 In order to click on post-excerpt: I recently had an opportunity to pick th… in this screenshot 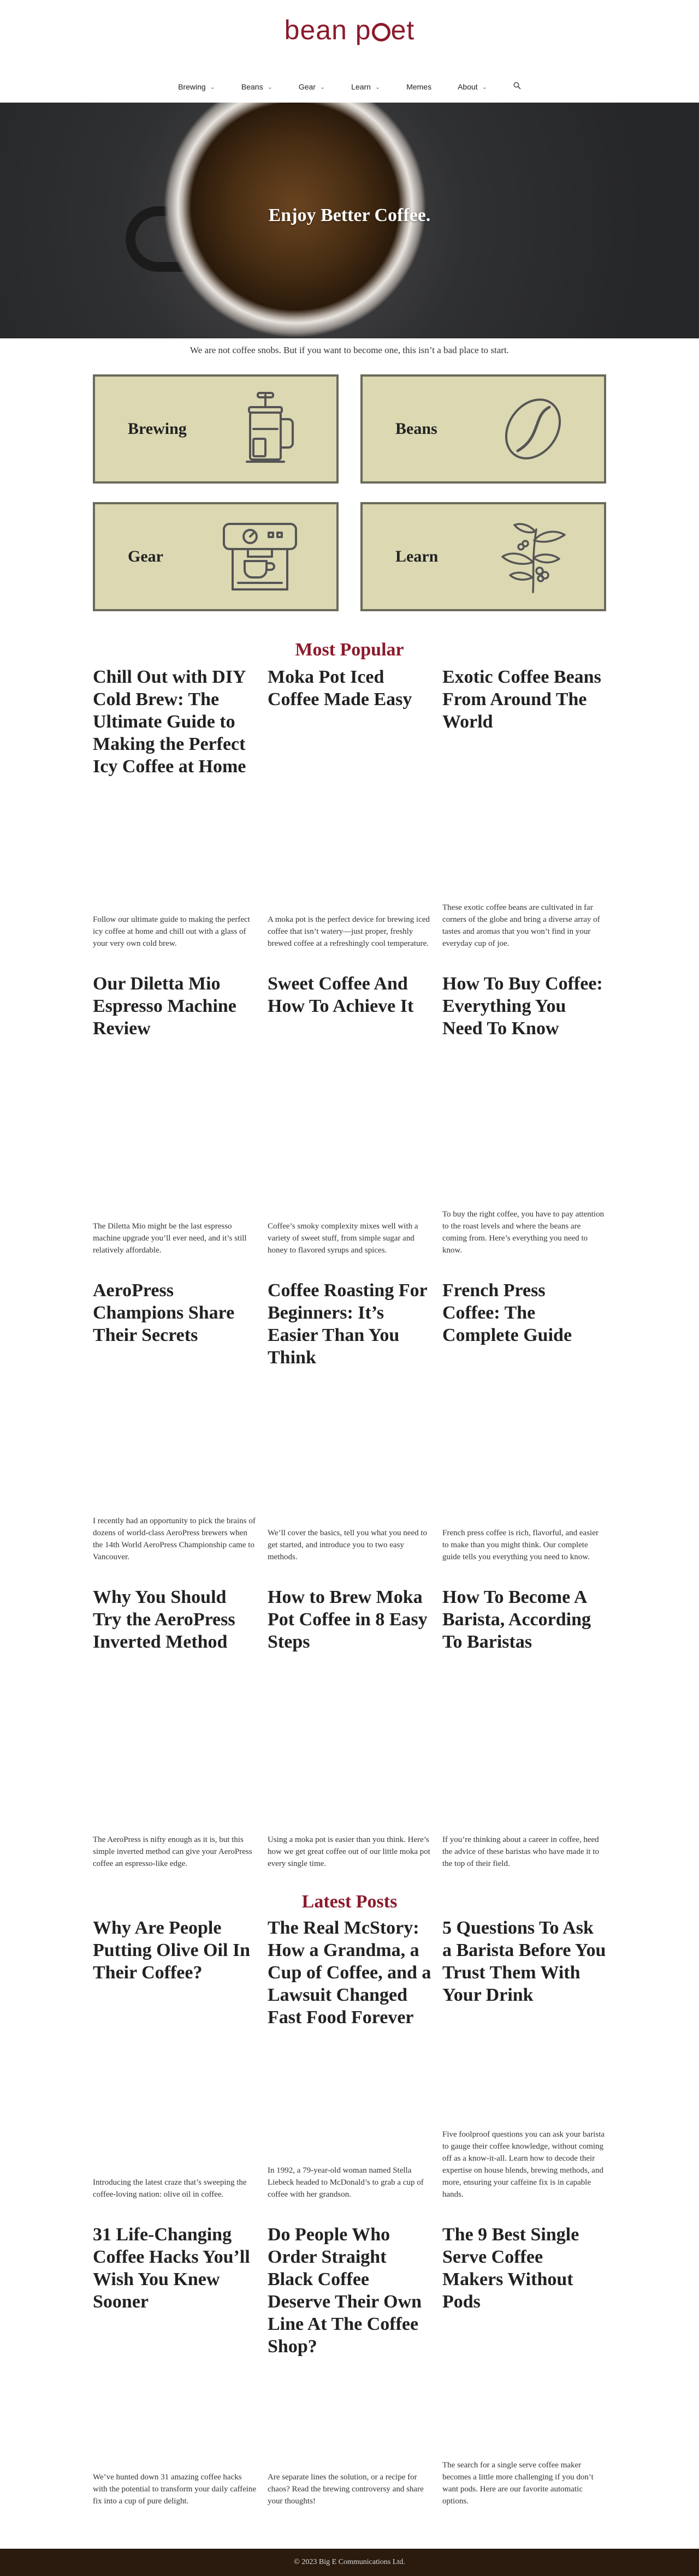, I will do `click(174, 1539)`.